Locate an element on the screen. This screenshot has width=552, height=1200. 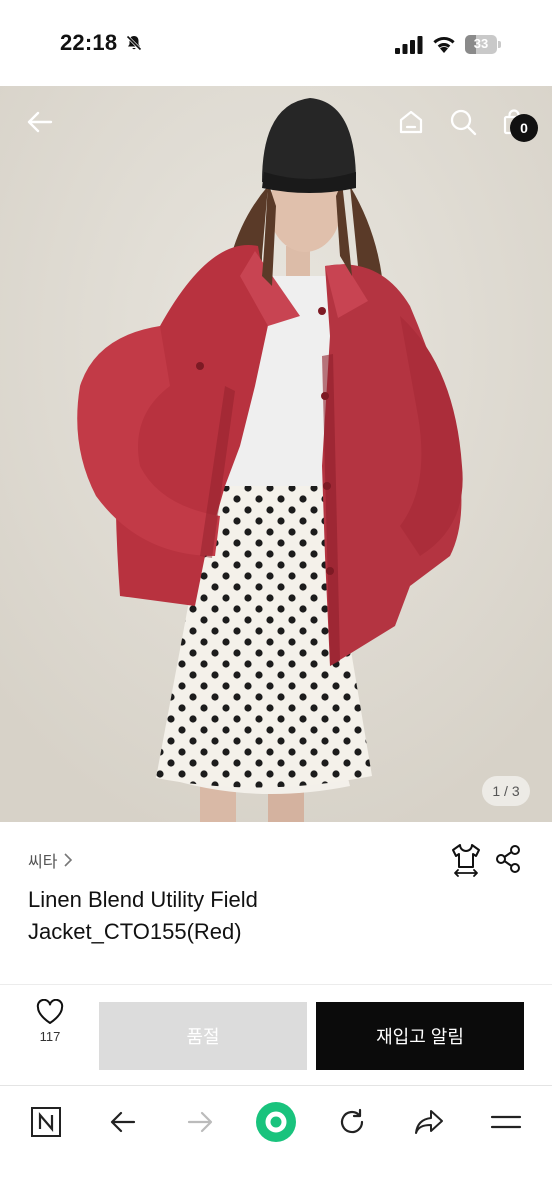
brand-link: 씨타 is located at coordinates (50, 860).